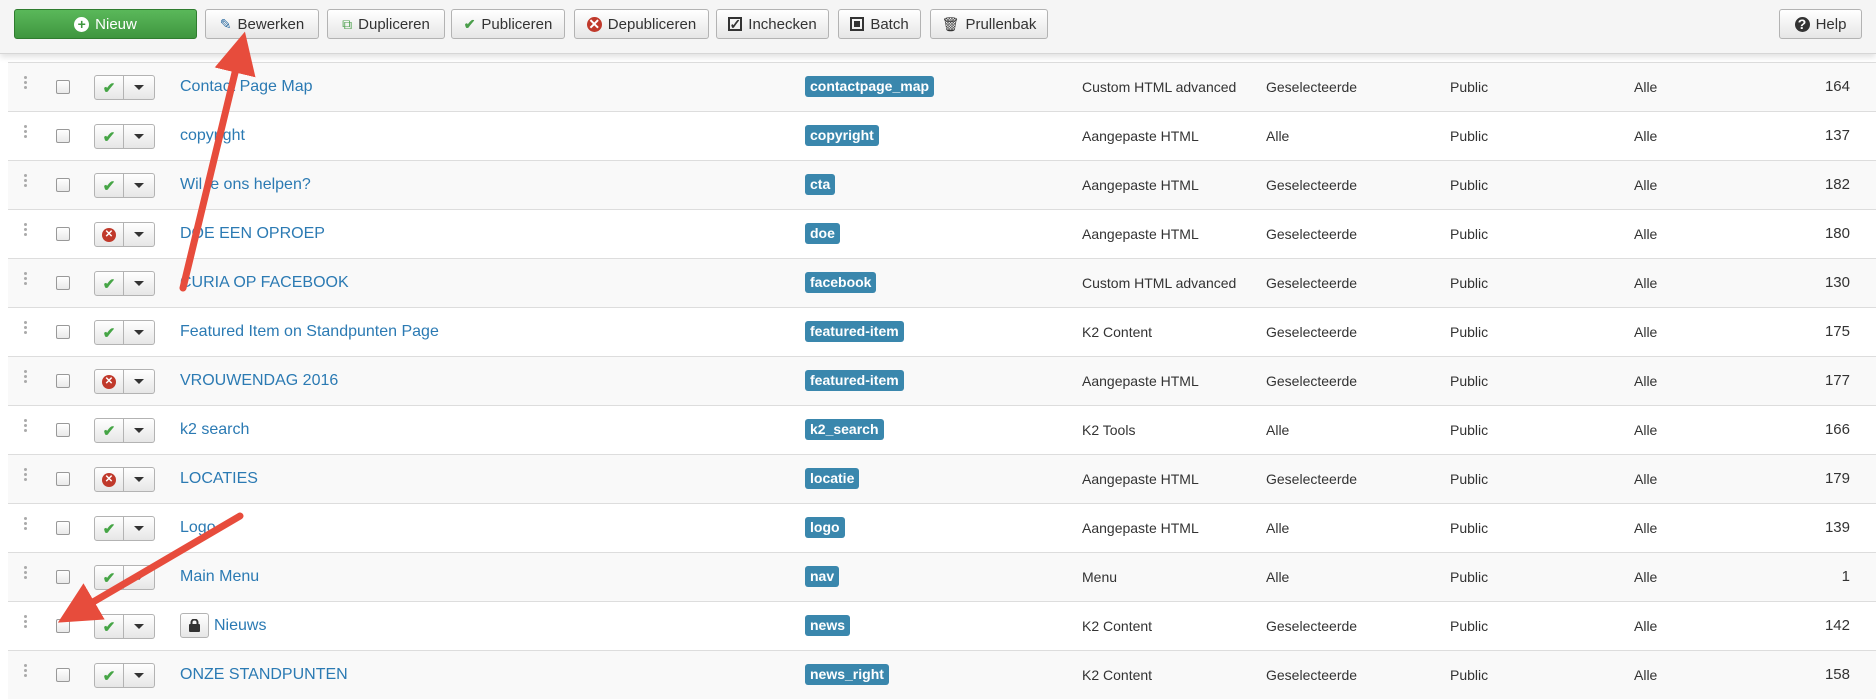  Describe the element at coordinates (309, 332) in the screenshot. I see `module-title-link: Featured Item on Standpunten Page` at that location.